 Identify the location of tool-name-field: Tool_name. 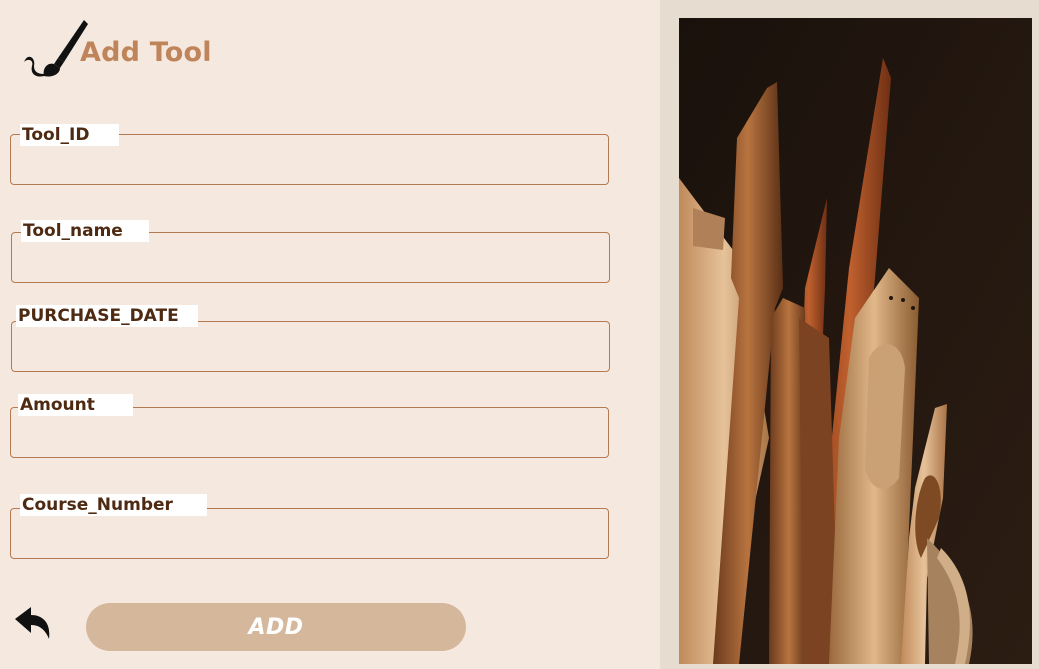
(310, 251).